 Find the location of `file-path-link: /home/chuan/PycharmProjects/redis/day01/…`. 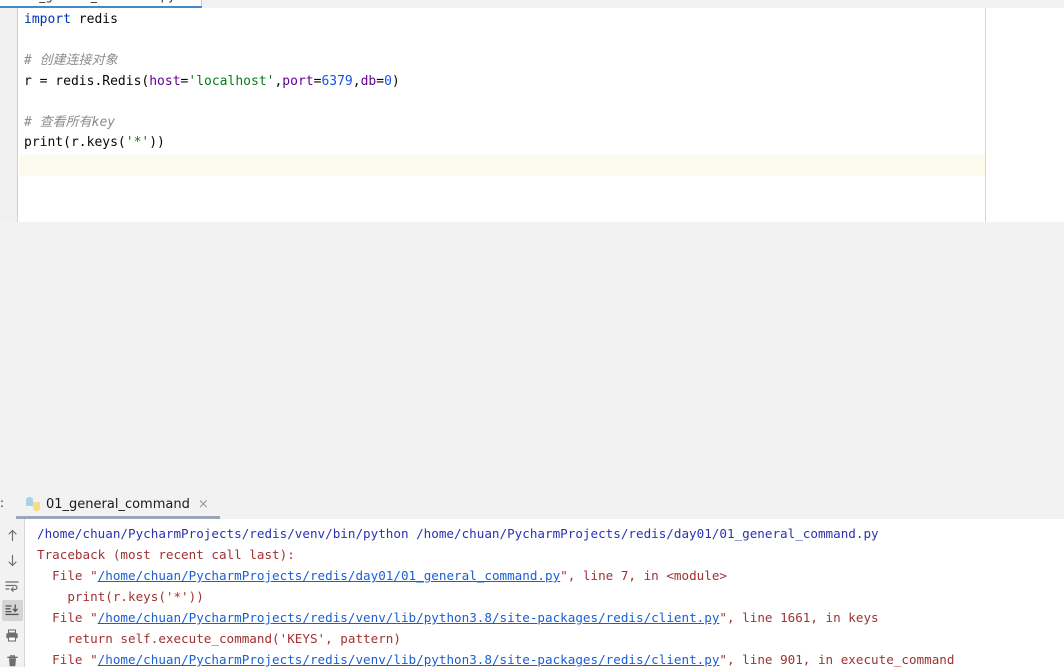

file-path-link: /home/chuan/PycharmProjects/redis/day01/… is located at coordinates (329, 575).